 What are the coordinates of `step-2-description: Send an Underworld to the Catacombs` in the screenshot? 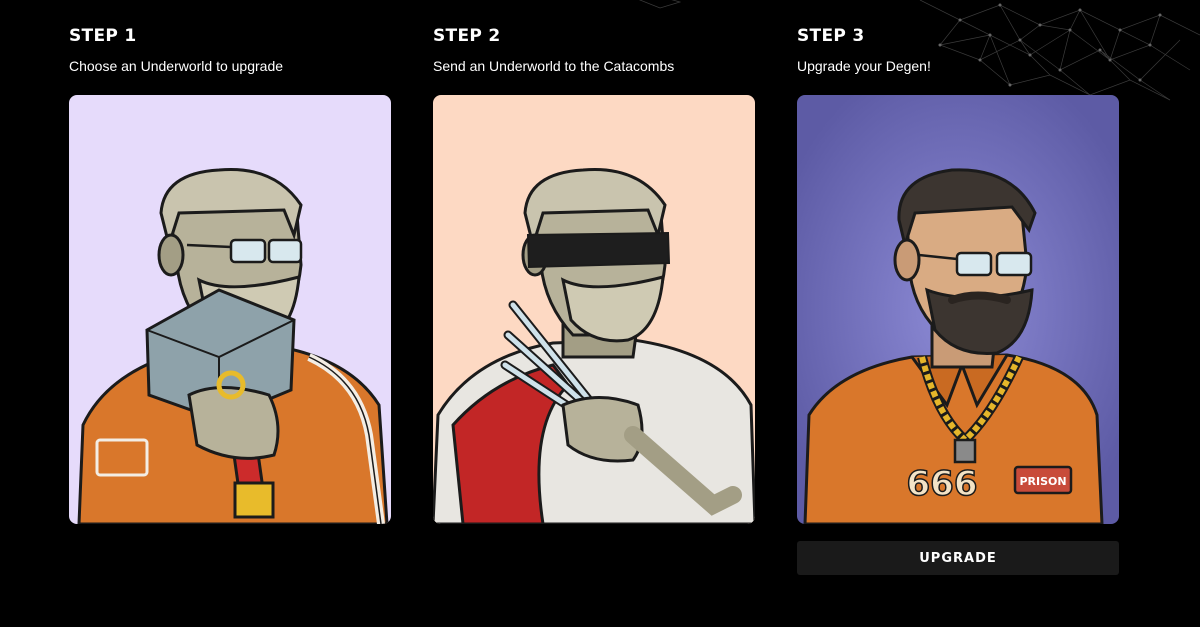 It's located at (554, 66).